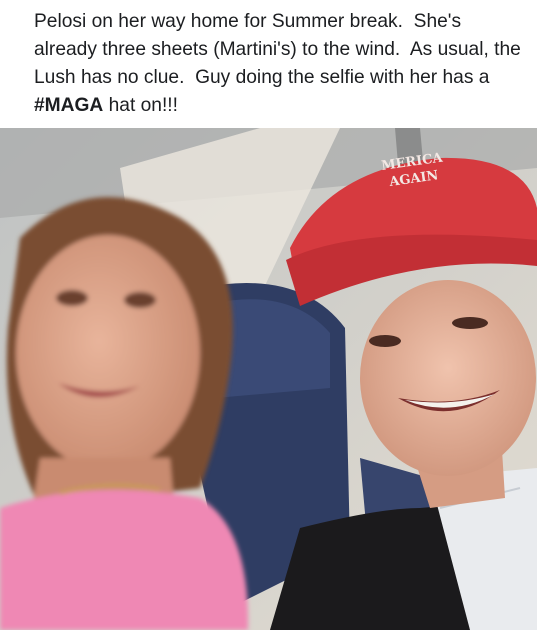 The width and height of the screenshot is (537, 640). Describe the element at coordinates (268, 635) in the screenshot. I see `post-footer-gap` at that location.